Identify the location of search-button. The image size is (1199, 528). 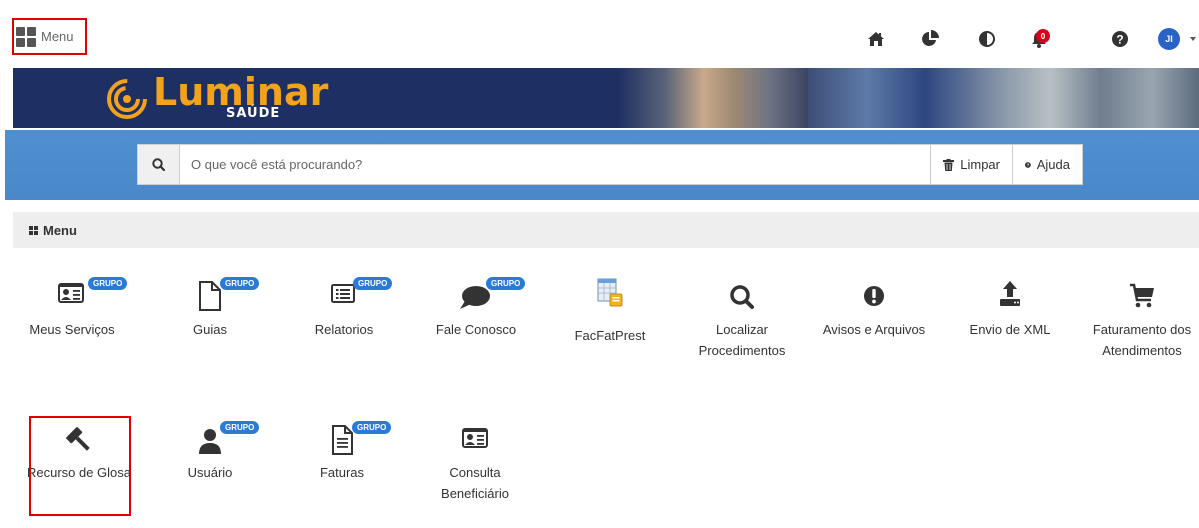
(159, 164).